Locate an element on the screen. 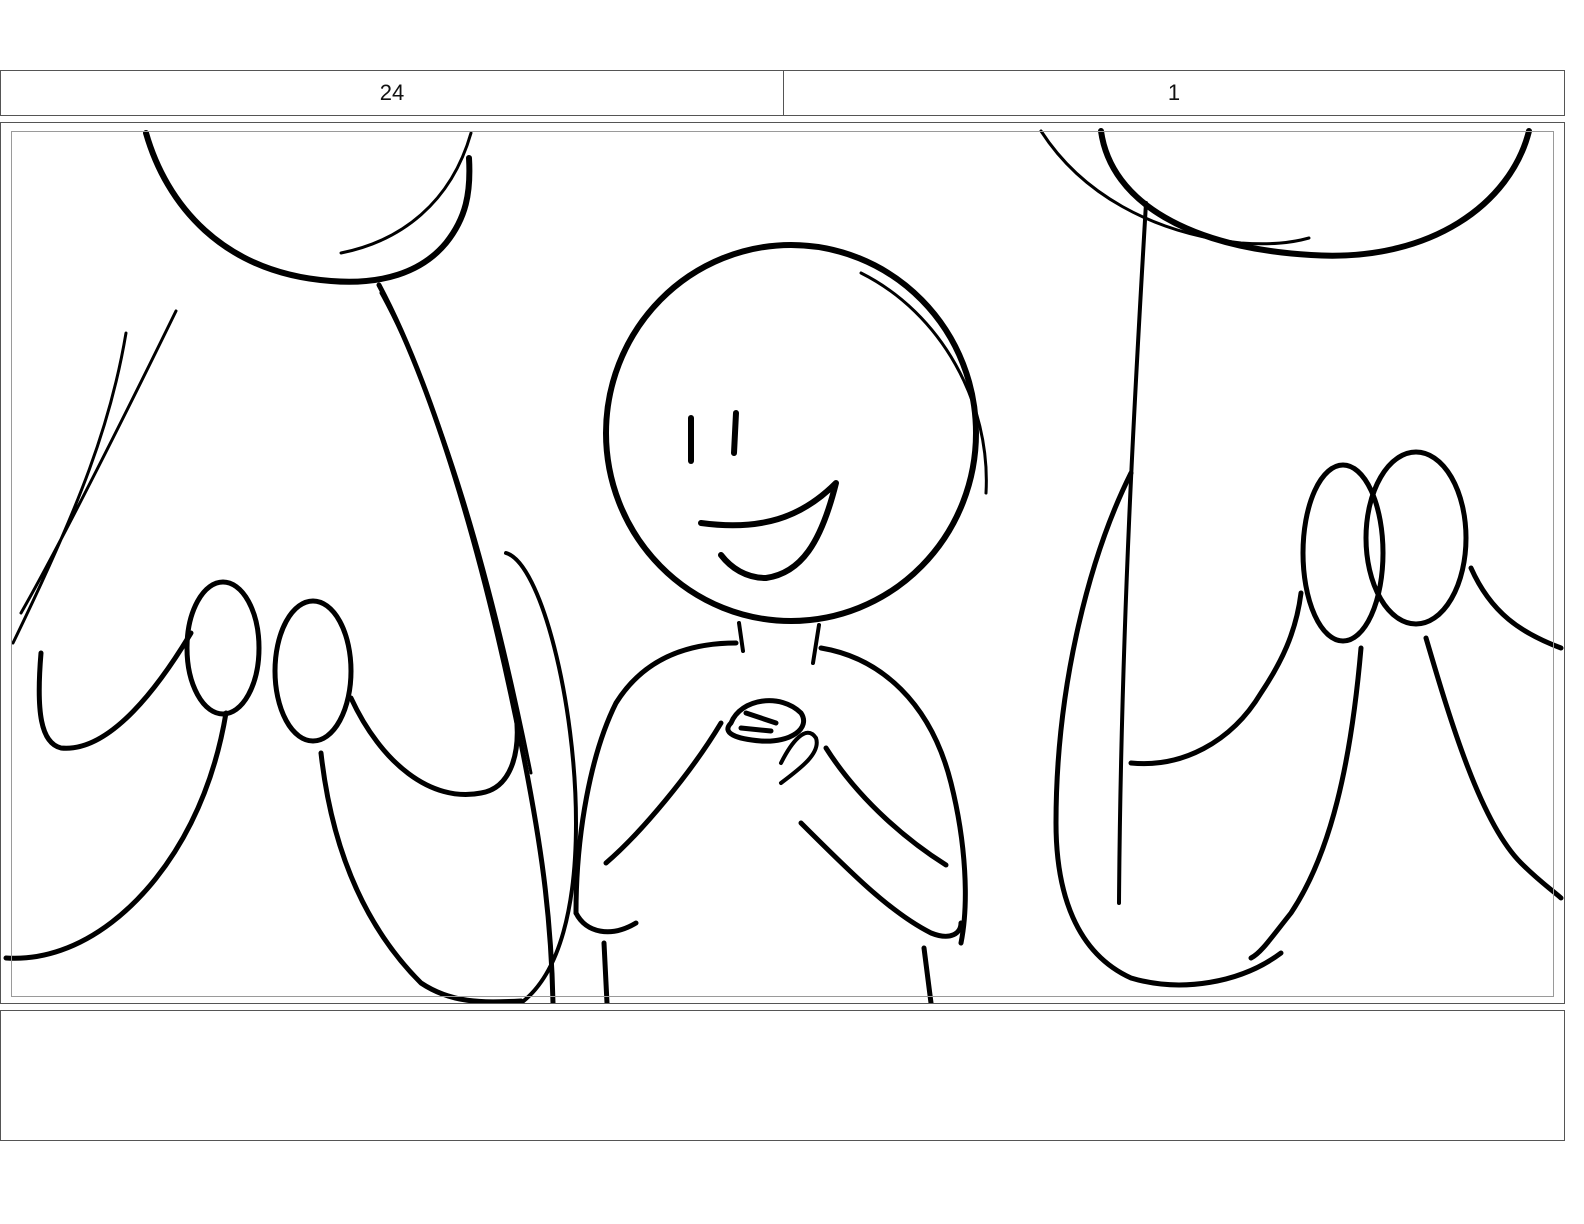 The width and height of the screenshot is (1584, 1224). child-smile is located at coordinates (768, 530).